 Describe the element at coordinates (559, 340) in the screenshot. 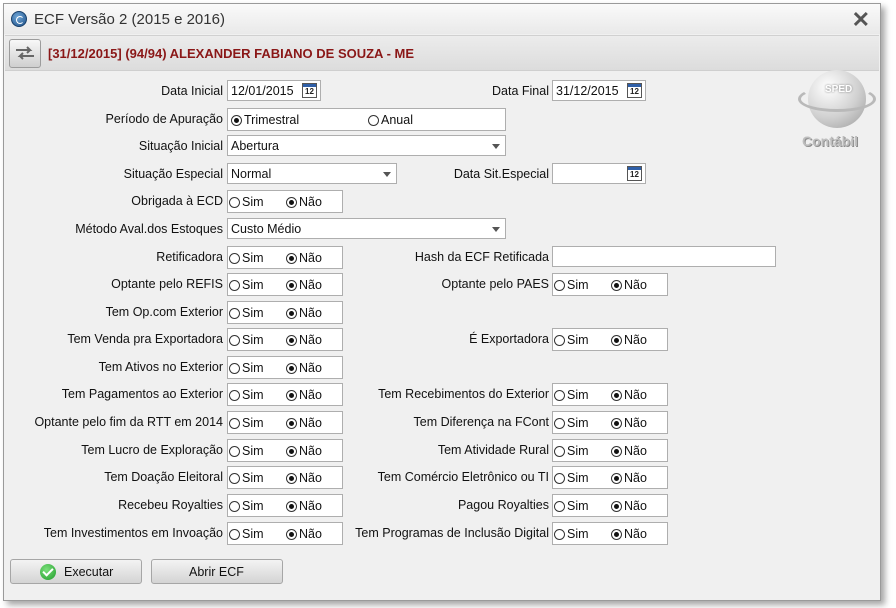

I see `e-exportadora-radio-sim` at that location.